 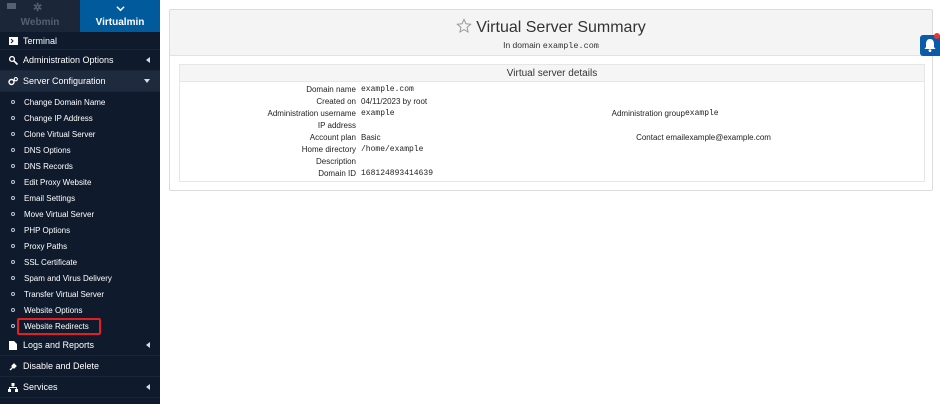 I want to click on sub-item-spam-and-virus-delivery: Spam and Virus Delivery, so click(x=80, y=278).